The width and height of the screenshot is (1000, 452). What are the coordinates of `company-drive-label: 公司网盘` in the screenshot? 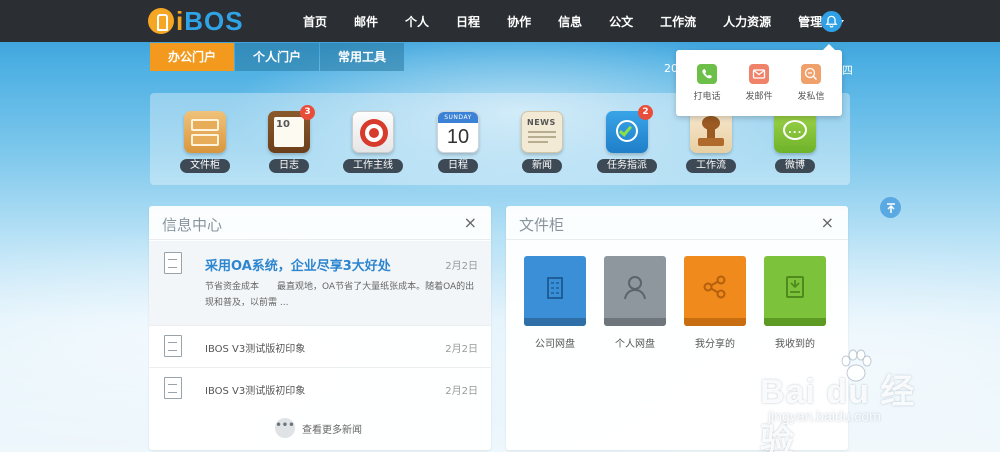 It's located at (555, 344).